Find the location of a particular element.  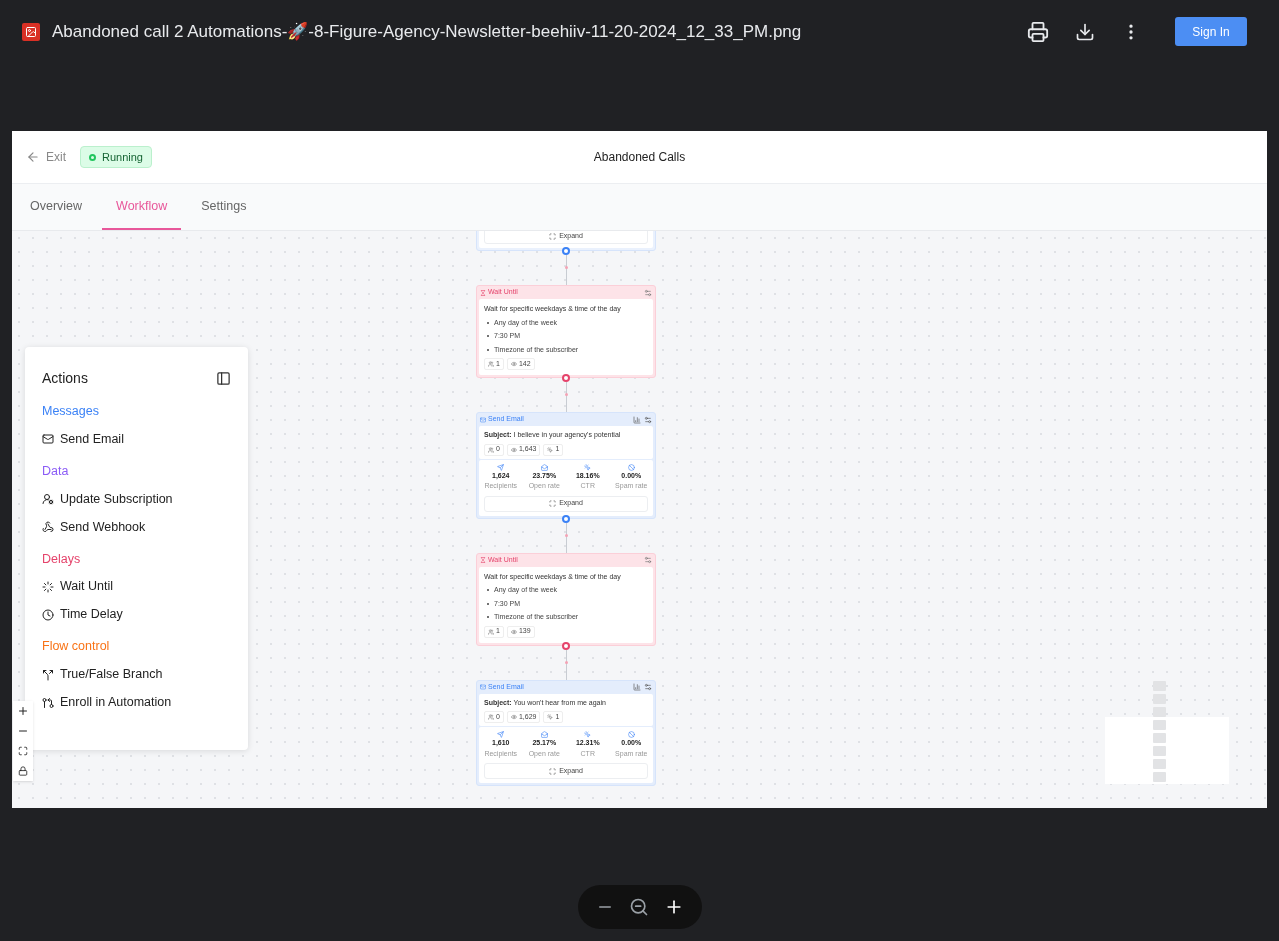

group-title: Delays is located at coordinates (61, 559).